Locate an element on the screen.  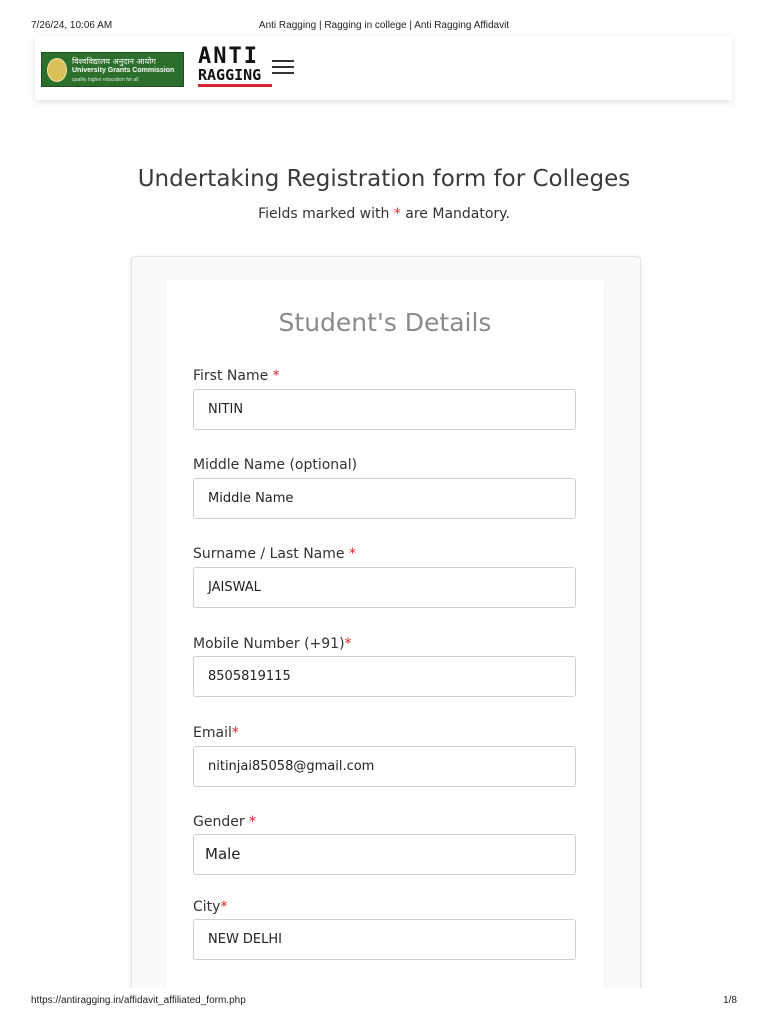
email-input: nitinjai85058@gmail.com is located at coordinates (384, 766).